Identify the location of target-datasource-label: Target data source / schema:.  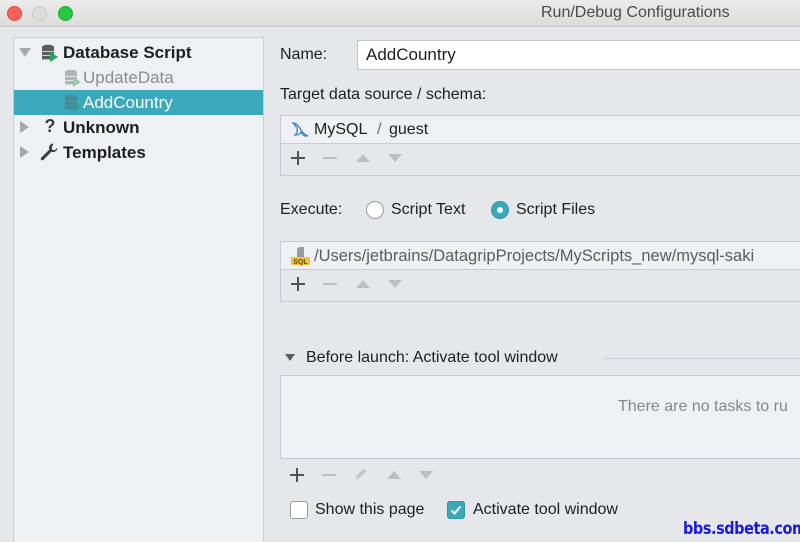
(383, 94).